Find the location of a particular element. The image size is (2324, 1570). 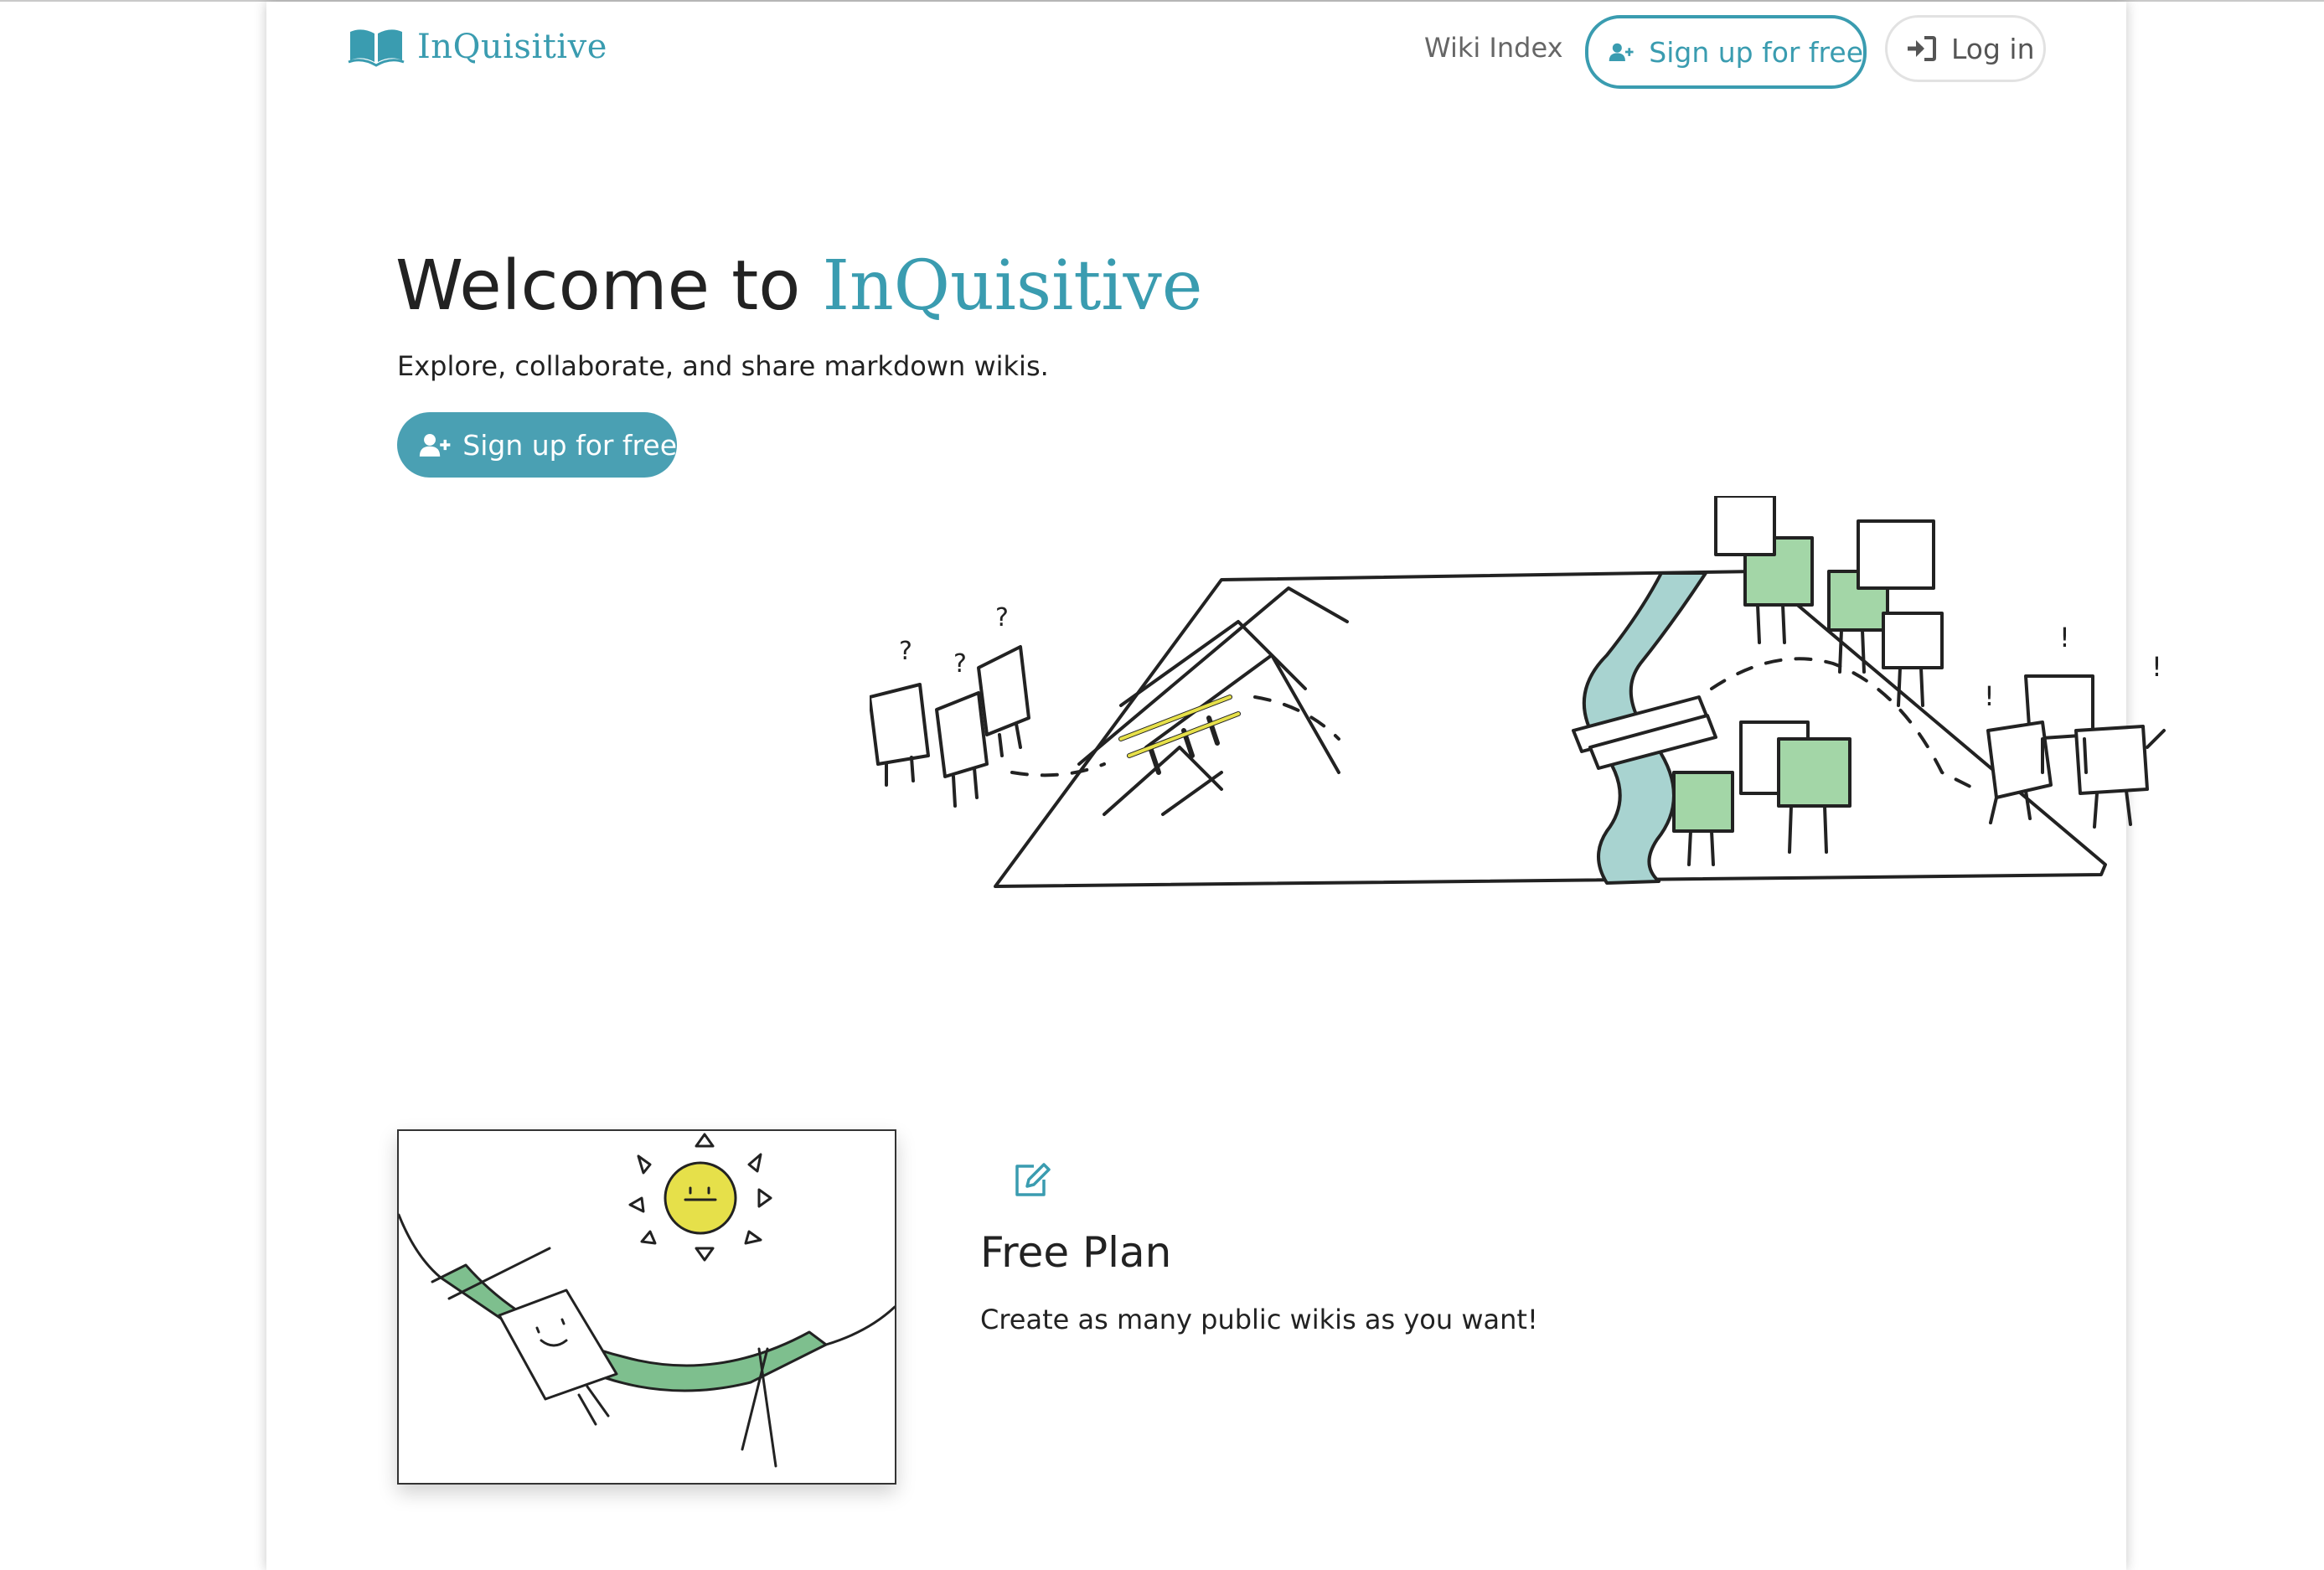

hero-title: Welcome to InQuisitive is located at coordinates (798, 286).